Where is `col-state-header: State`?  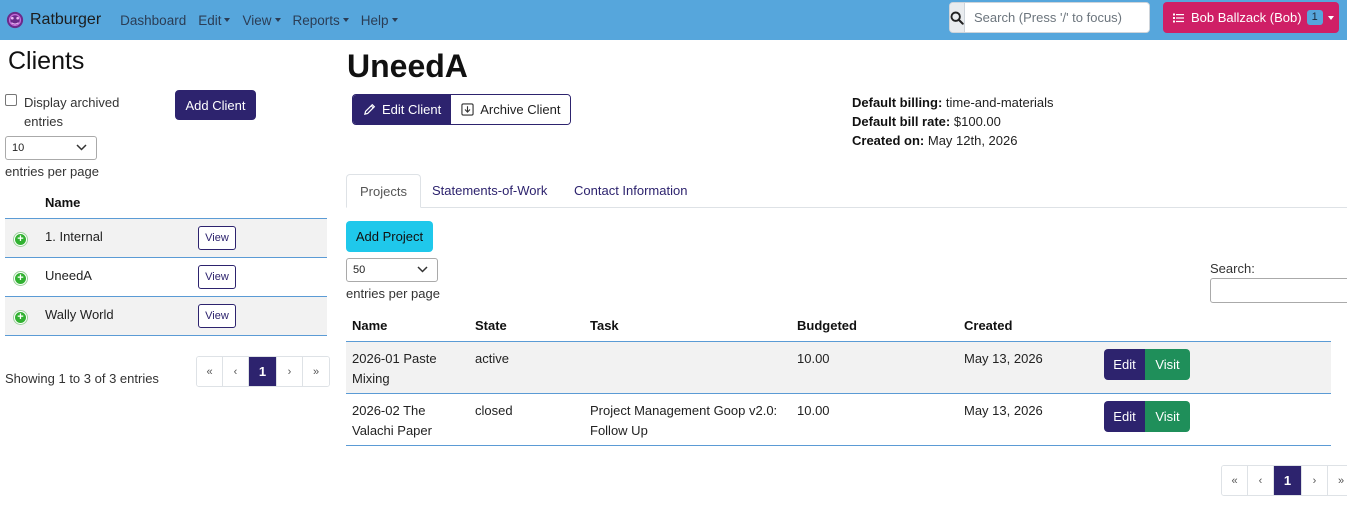
col-state-header: State is located at coordinates (491, 325).